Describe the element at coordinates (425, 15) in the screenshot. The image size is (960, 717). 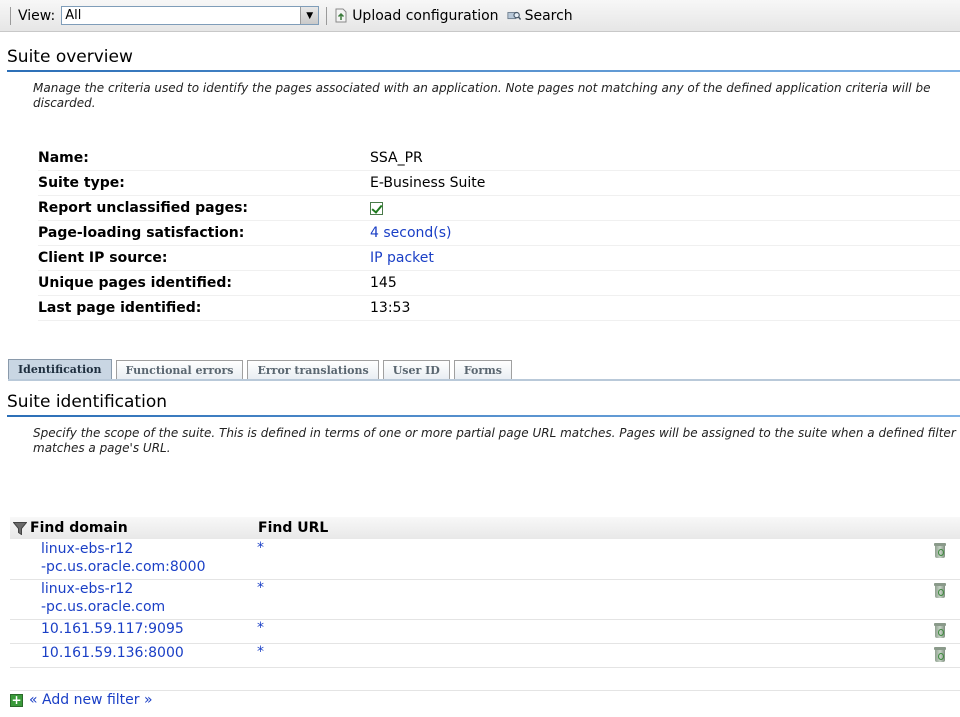
I see `upload-configuration-label: Upload configuration` at that location.